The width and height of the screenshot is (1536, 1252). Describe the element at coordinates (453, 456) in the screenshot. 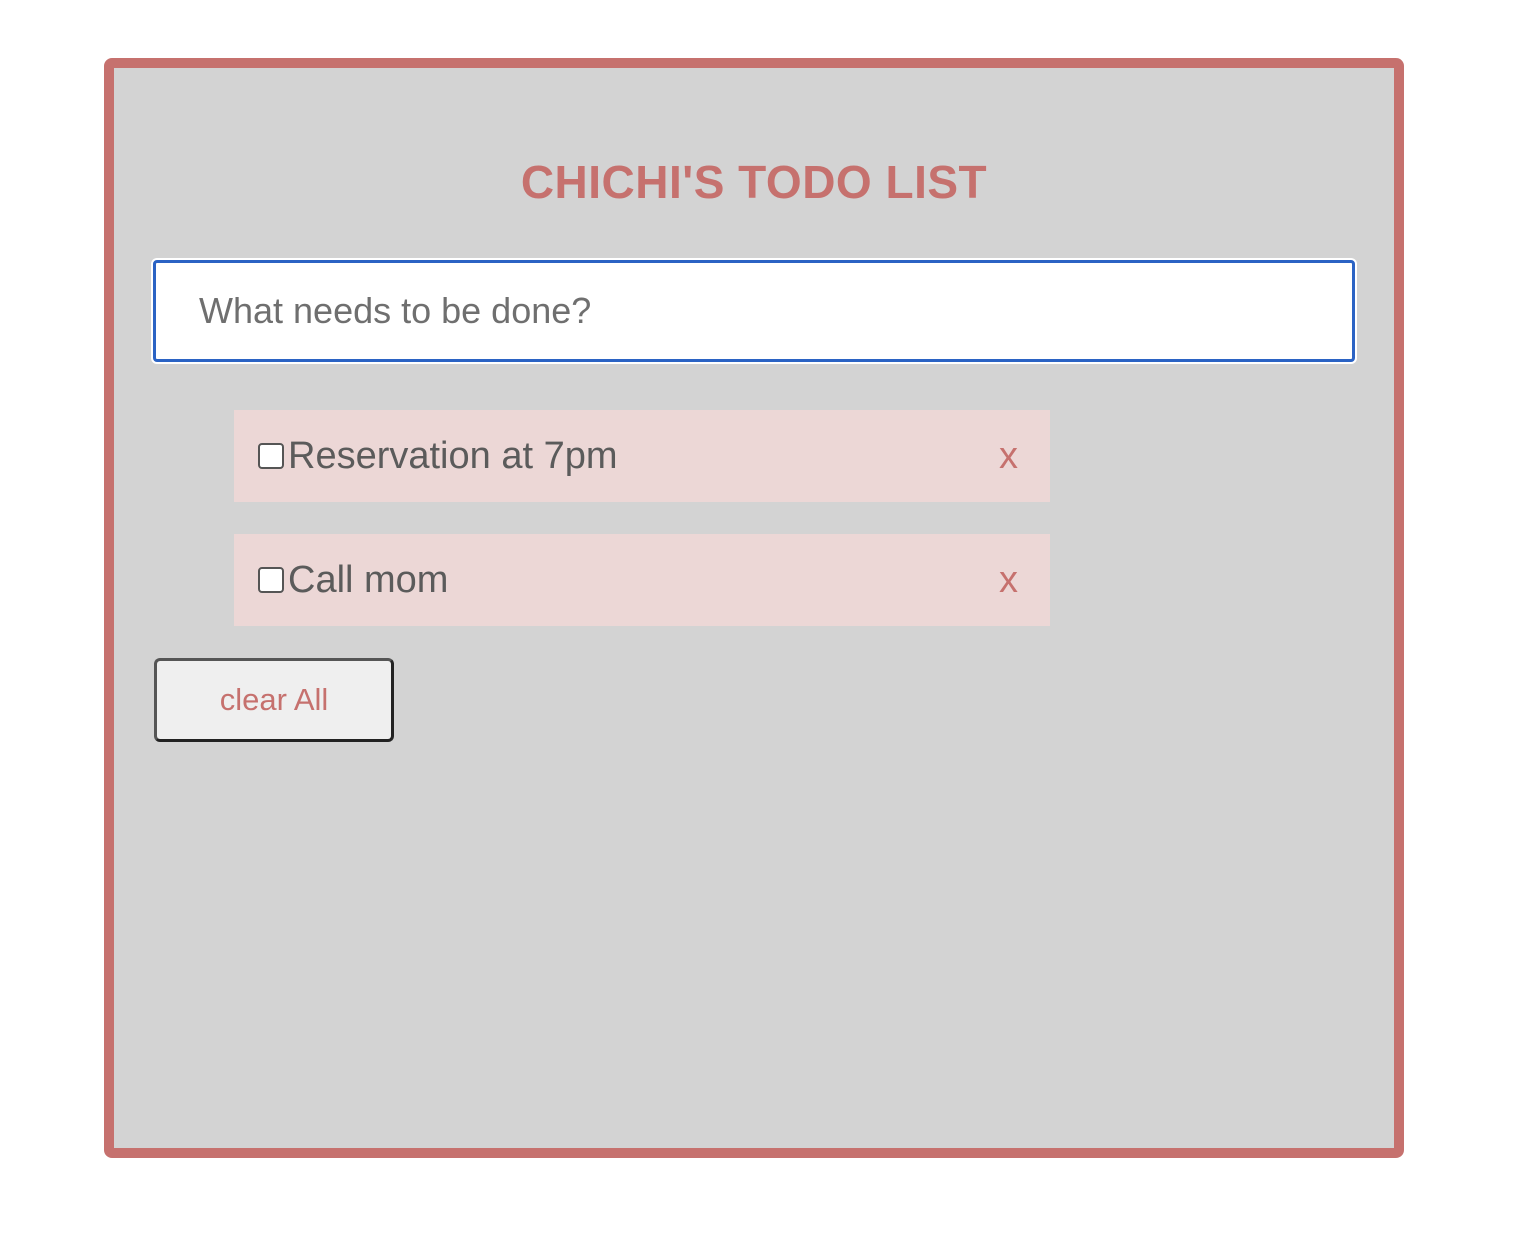

I see `todo-text: Reservation at 7pm` at that location.